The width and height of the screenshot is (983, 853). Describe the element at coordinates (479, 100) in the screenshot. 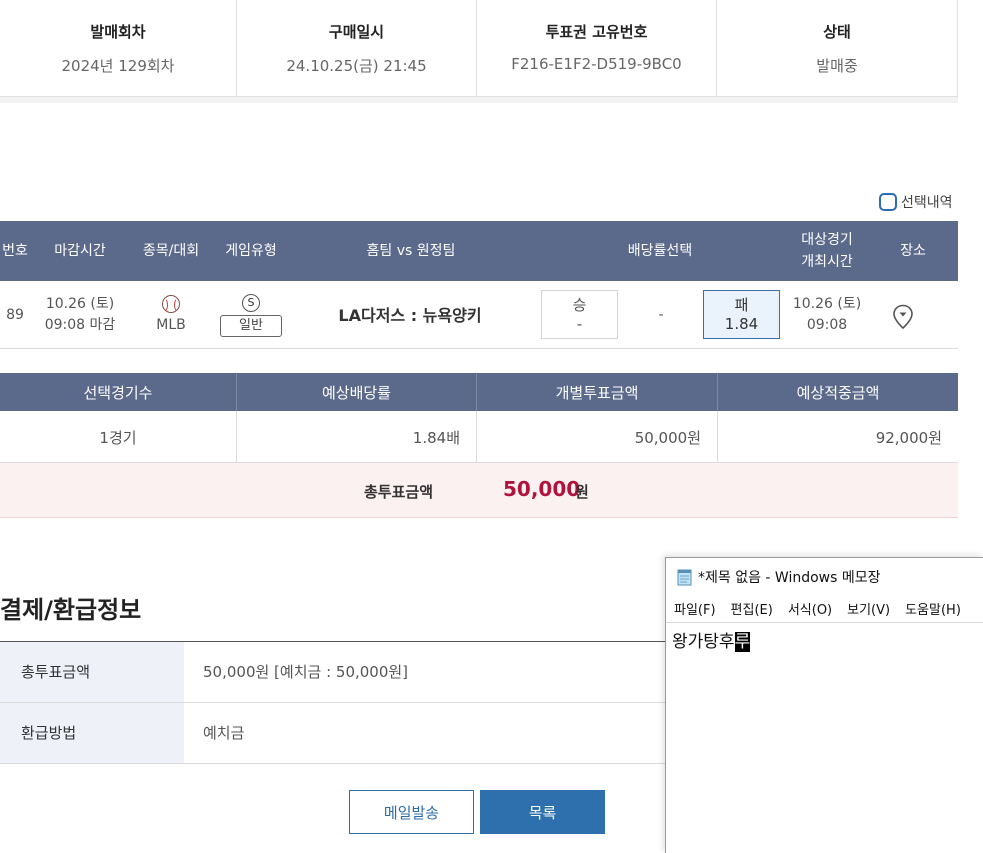

I see `section-divider` at that location.